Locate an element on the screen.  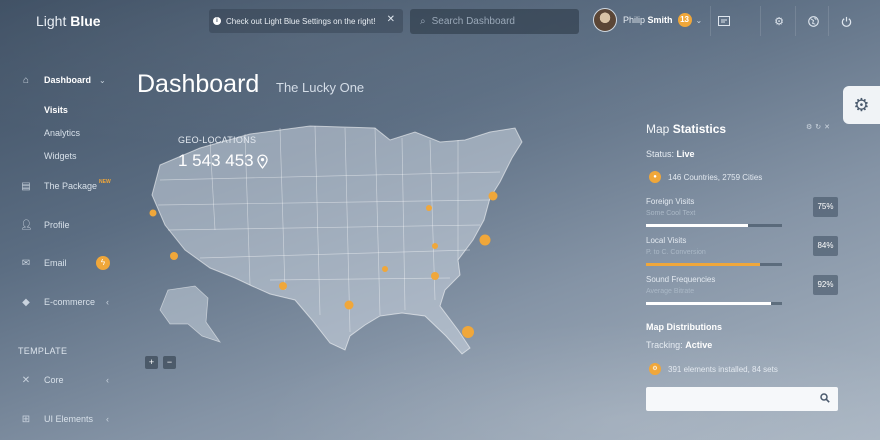
user-last-name: Smith is located at coordinates (660, 20).